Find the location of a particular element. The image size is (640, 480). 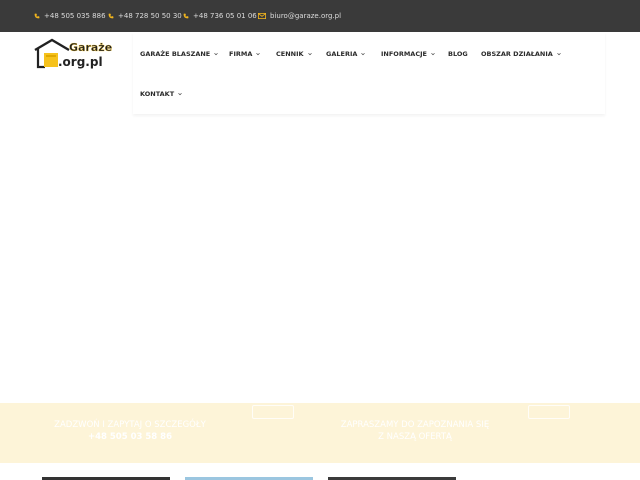

nav-item-label: KONTAKT is located at coordinates (157, 94).